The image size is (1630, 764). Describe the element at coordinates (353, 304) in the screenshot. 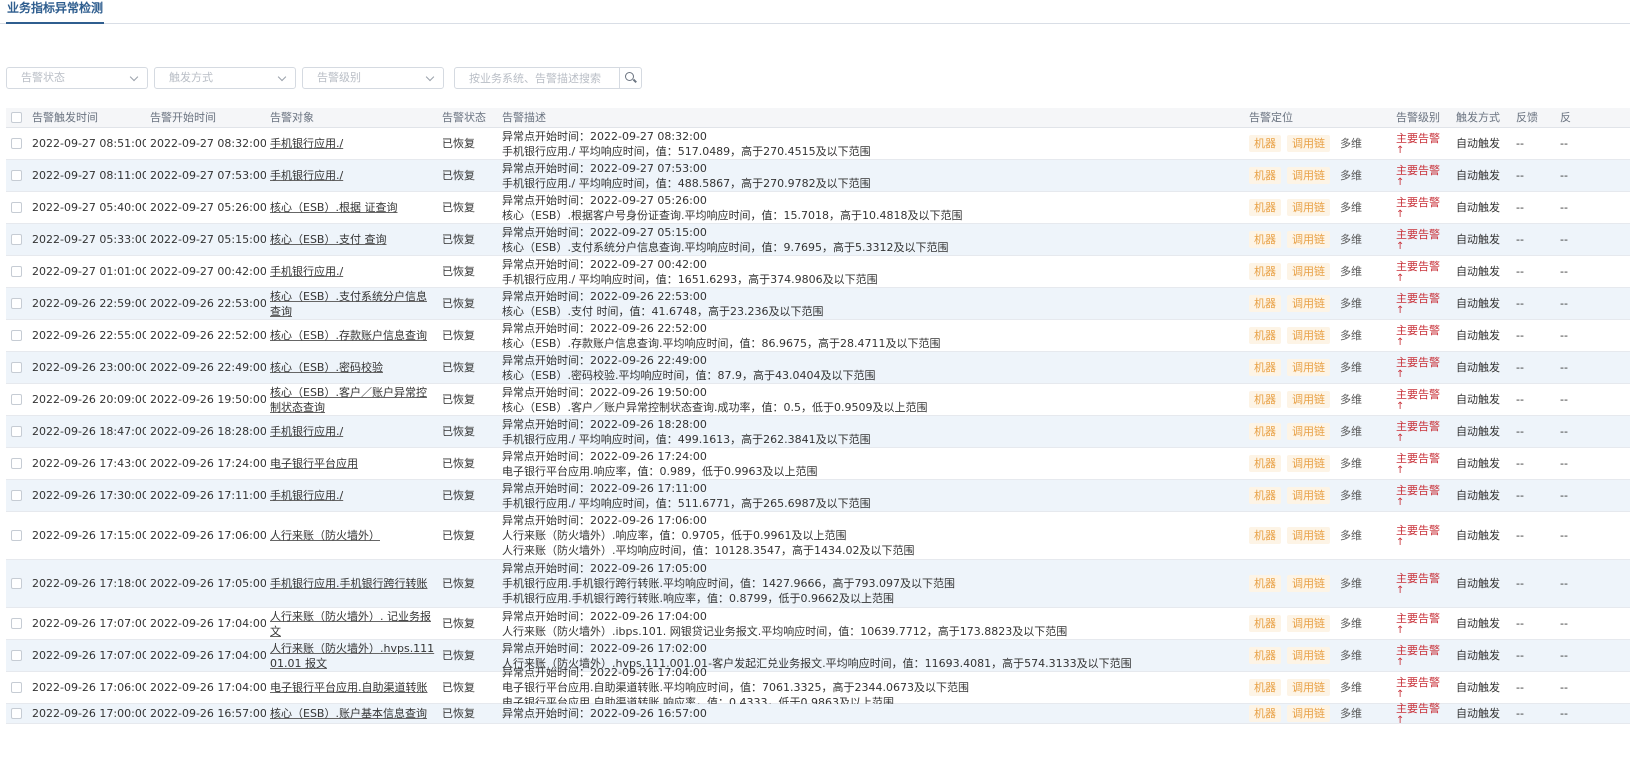

I see `alert-object-link: 核心（ESB）.支付系统分户信息查询` at that location.